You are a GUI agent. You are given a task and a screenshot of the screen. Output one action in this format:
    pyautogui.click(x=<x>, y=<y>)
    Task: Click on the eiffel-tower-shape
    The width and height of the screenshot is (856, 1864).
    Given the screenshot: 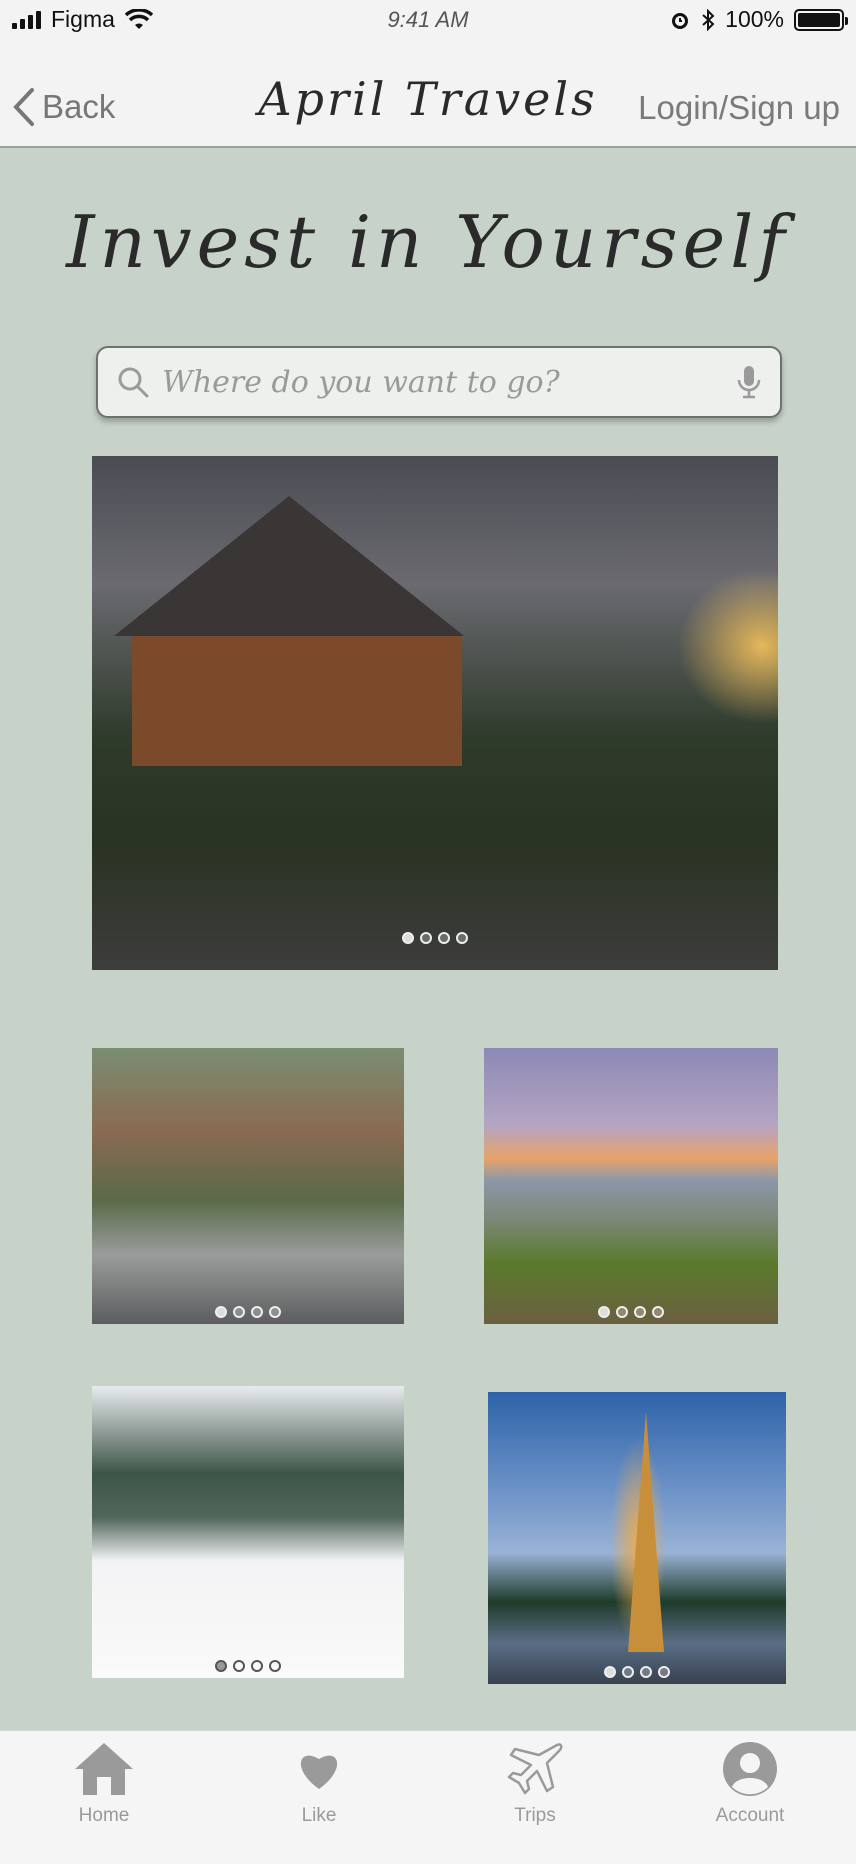 What is the action you would take?
    pyautogui.click(x=646, y=1532)
    